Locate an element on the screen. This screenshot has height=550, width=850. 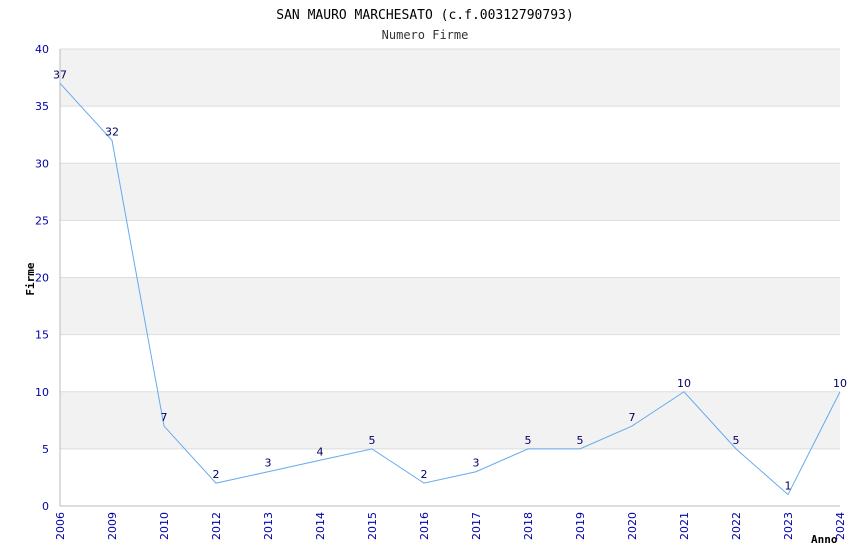
y-tick-labels: 0 5 10 15 20 25 30 35 40 is located at coordinates (42, 278).